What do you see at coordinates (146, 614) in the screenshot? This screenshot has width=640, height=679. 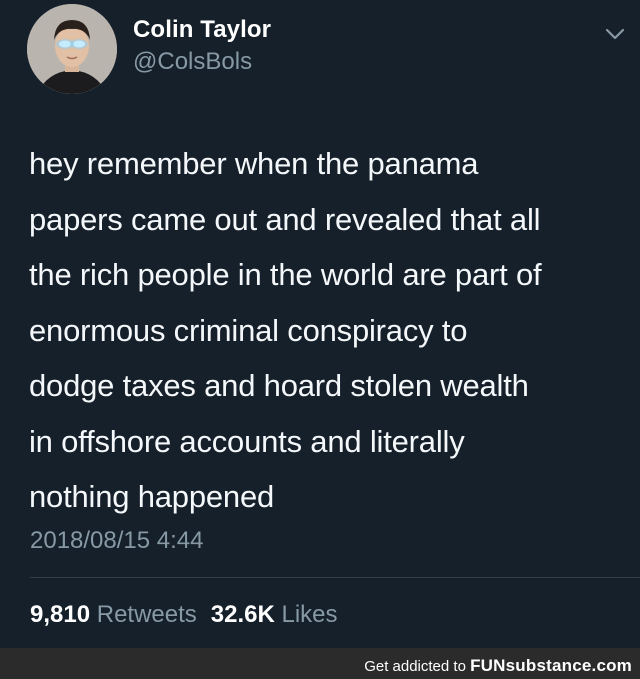 I see `retweets-label: Retweets` at bounding box center [146, 614].